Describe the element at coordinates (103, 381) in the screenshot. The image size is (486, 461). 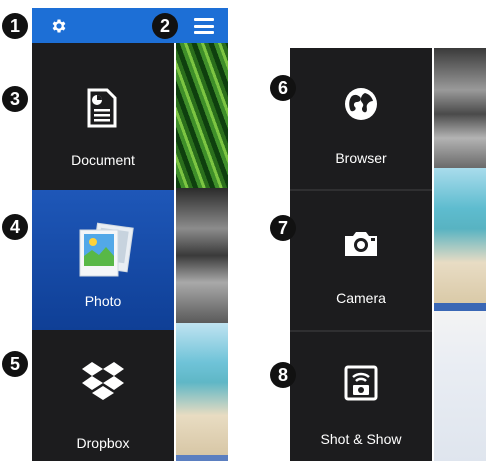
I see `dropbox-icon` at that location.